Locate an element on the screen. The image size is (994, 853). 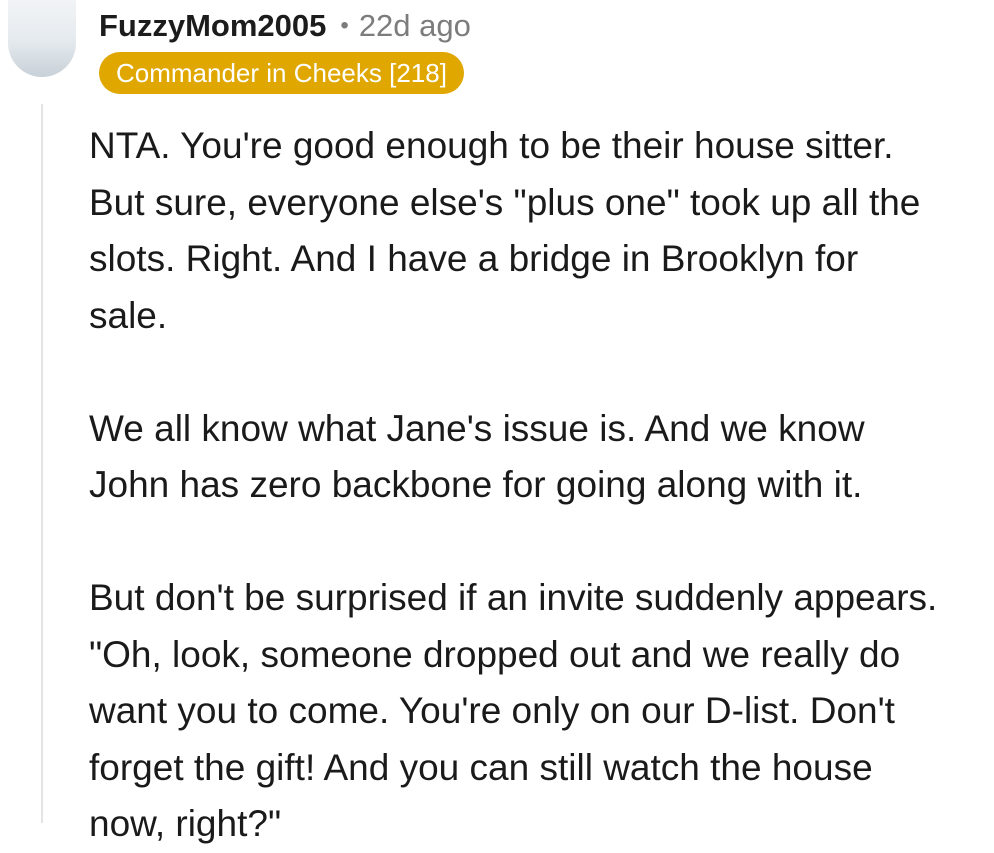
comment-header: FuzzyMom2005 • 22d ago is located at coordinates (285, 26).